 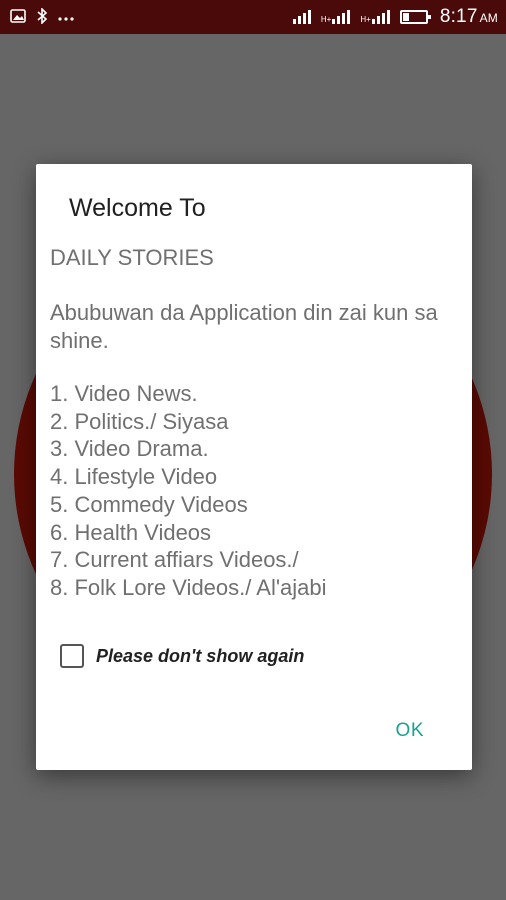 What do you see at coordinates (18, 17) in the screenshot?
I see `image-icon` at bounding box center [18, 17].